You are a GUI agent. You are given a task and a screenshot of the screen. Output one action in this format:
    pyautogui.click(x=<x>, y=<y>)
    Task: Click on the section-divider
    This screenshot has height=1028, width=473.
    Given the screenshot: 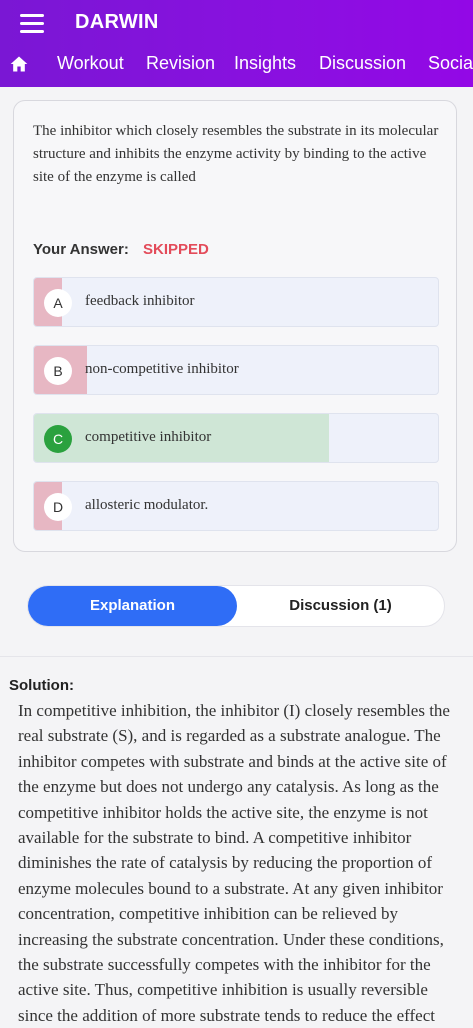 What is the action you would take?
    pyautogui.click(x=236, y=656)
    